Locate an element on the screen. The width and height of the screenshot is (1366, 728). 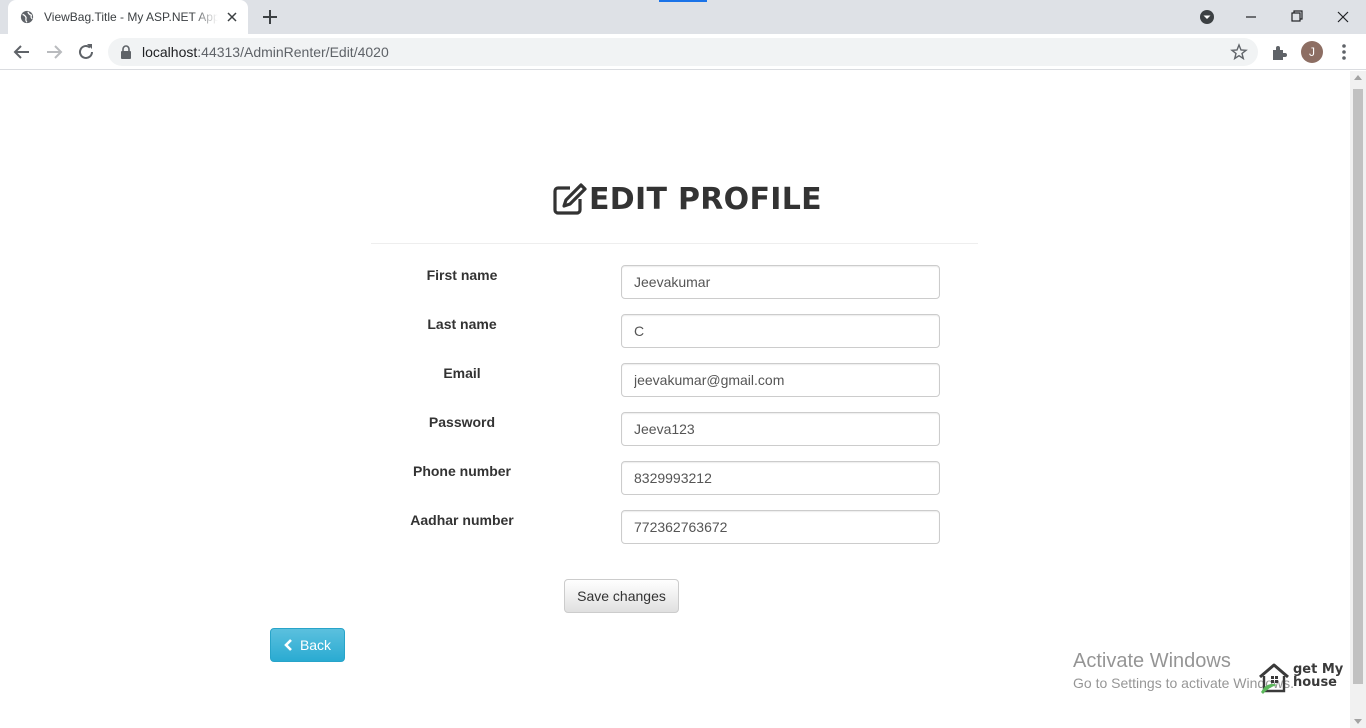
url-text: localhost:44313/AdminRenter/Edit/4020 is located at coordinates (265, 52).